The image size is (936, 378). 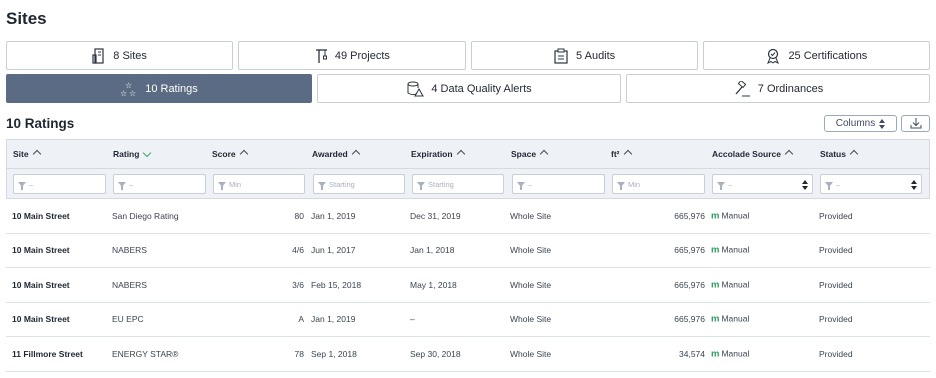 I want to click on score-filter: Min, so click(x=259, y=184).